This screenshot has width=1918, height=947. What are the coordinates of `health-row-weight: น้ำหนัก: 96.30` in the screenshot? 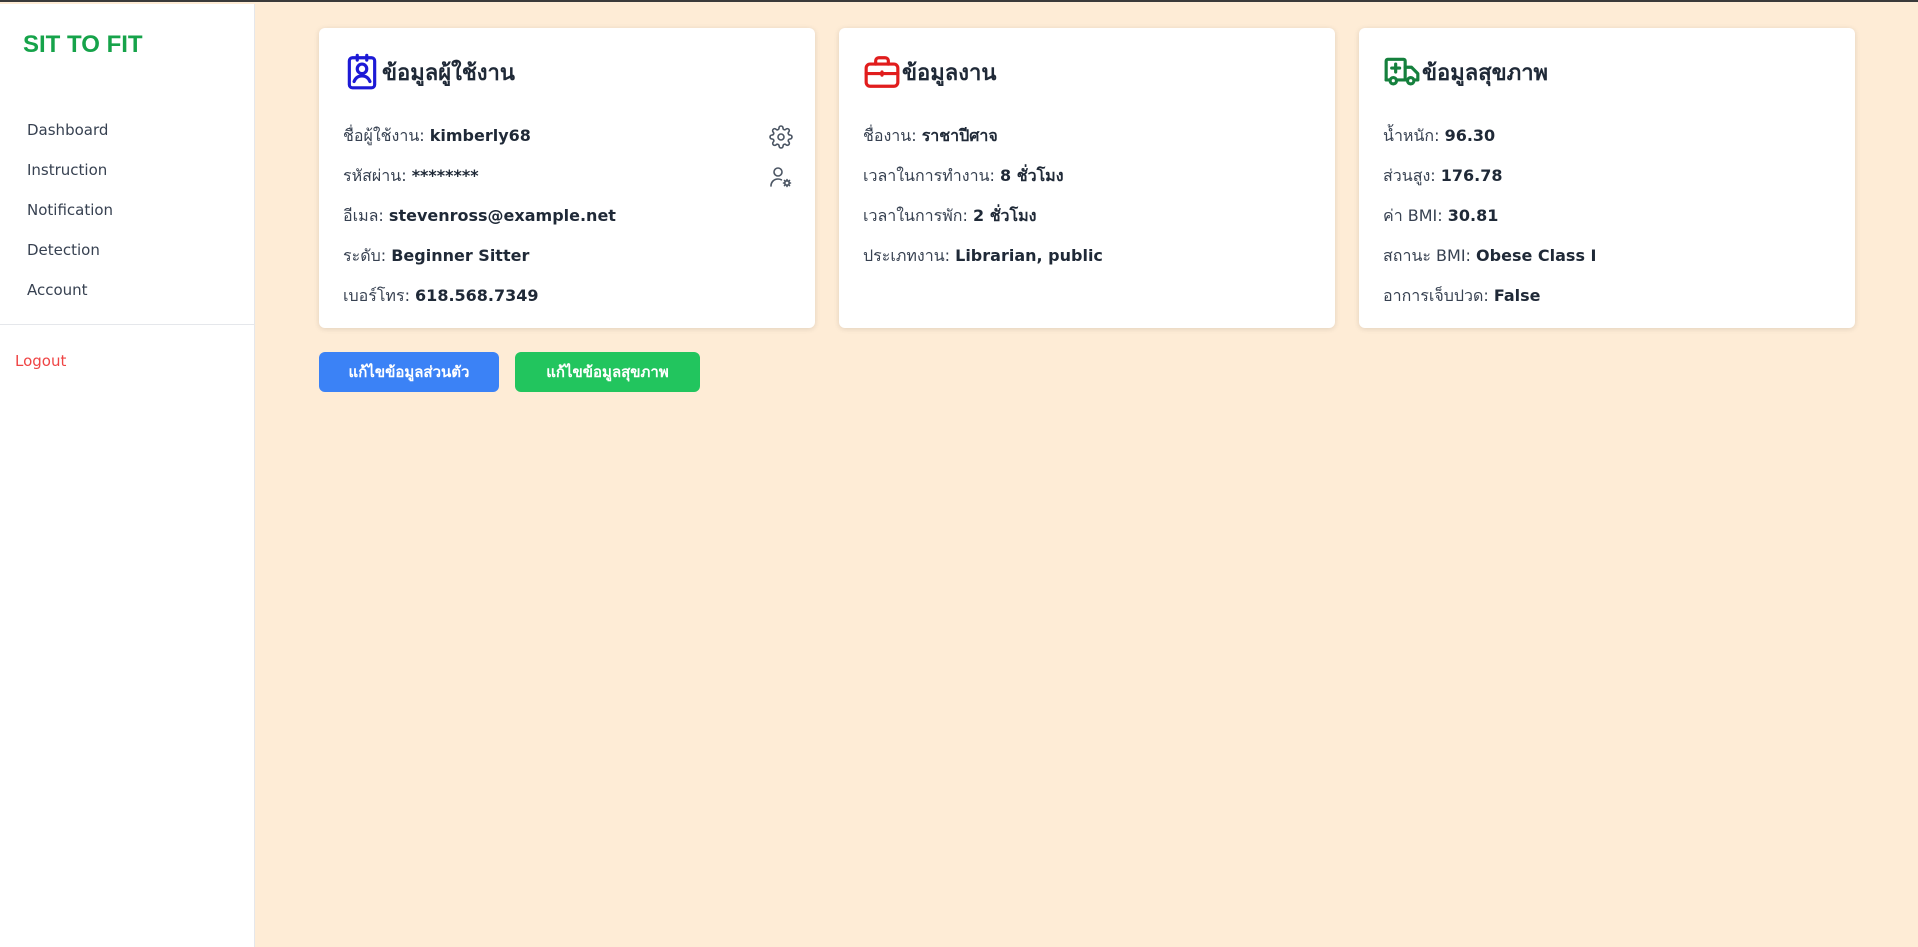 It's located at (1607, 136).